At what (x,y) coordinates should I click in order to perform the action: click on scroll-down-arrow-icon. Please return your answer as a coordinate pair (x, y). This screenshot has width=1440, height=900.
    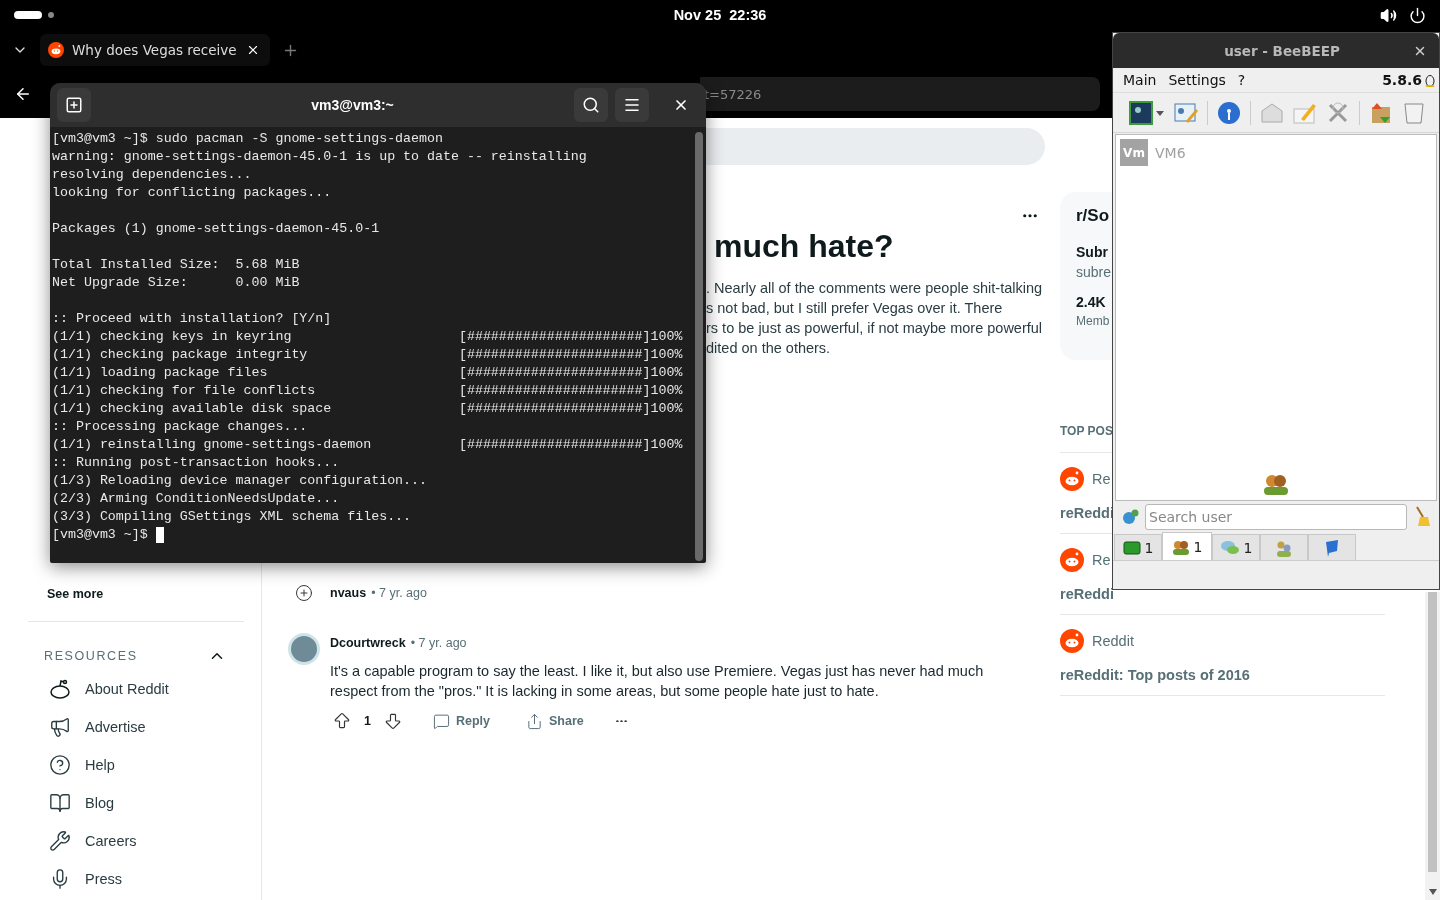
    Looking at the image, I should click on (1432, 892).